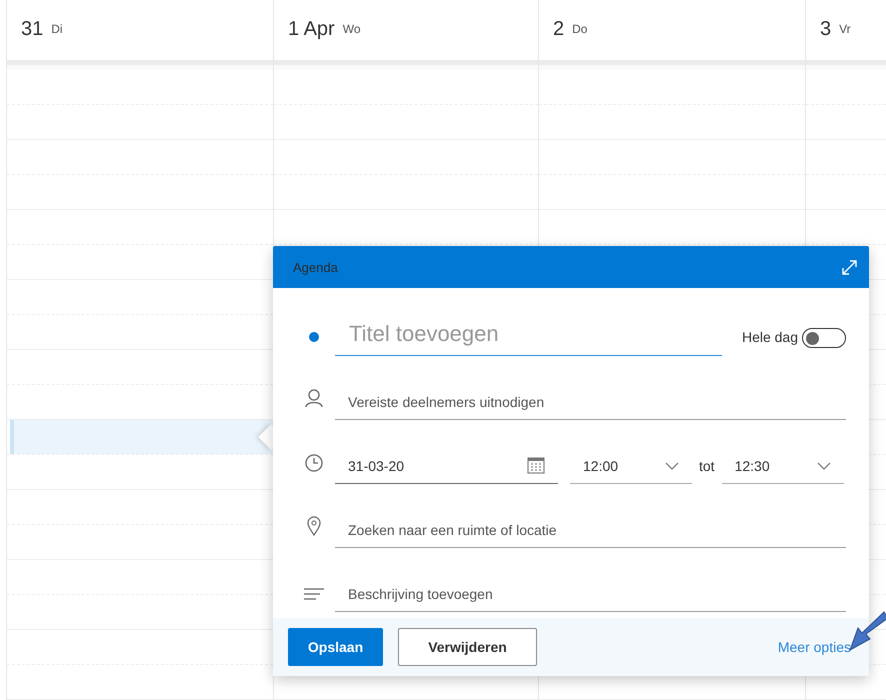 The height and width of the screenshot is (700, 886). I want to click on end-time-dropdown: 12:30, so click(783, 466).